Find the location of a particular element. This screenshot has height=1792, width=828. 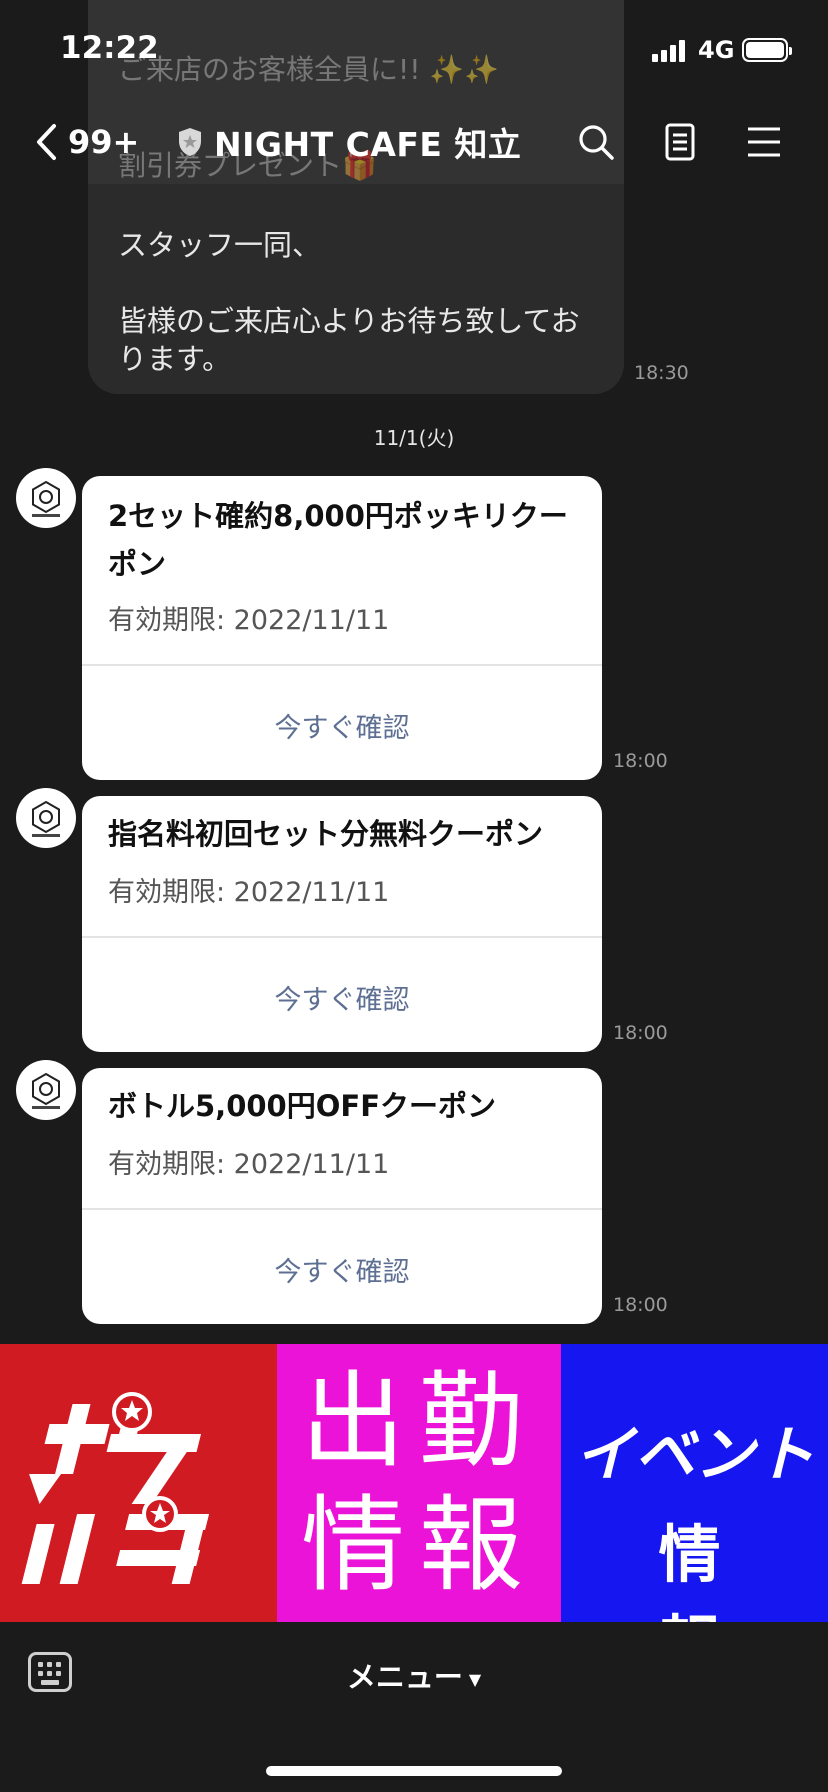

search-icon is located at coordinates (596, 142).